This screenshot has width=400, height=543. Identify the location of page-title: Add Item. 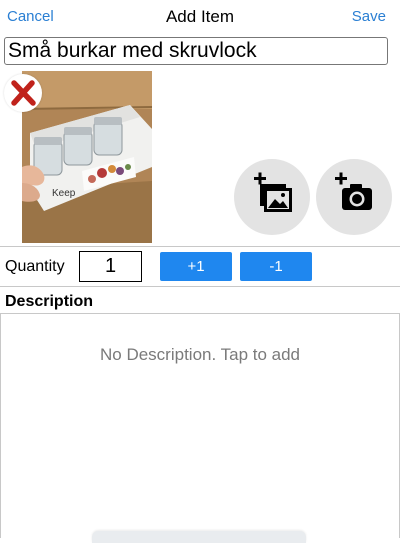
(200, 16).